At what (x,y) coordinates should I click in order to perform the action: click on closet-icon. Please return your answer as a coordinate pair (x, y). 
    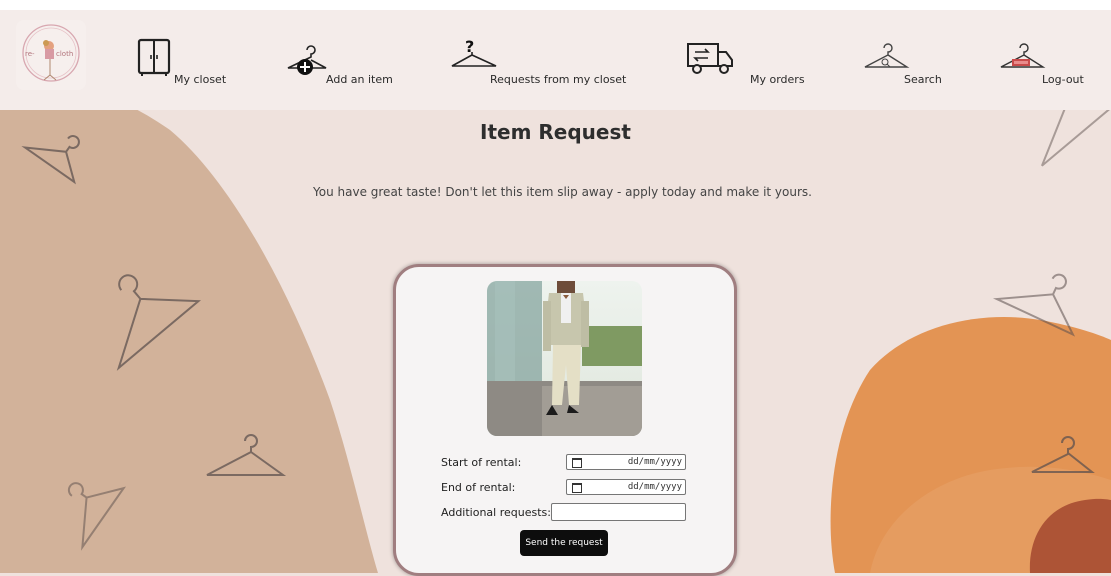
    Looking at the image, I should click on (154, 57).